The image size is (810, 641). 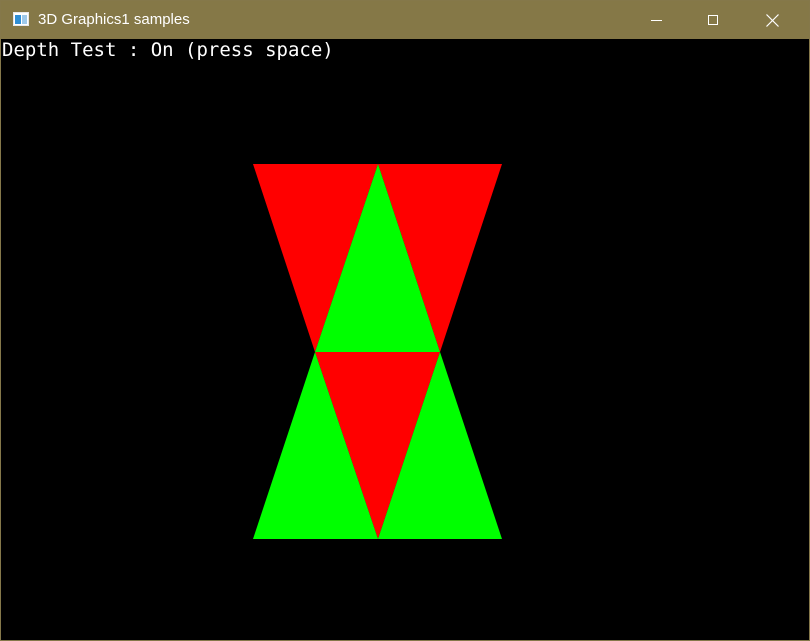 I want to click on maximize-button, so click(x=715, y=20).